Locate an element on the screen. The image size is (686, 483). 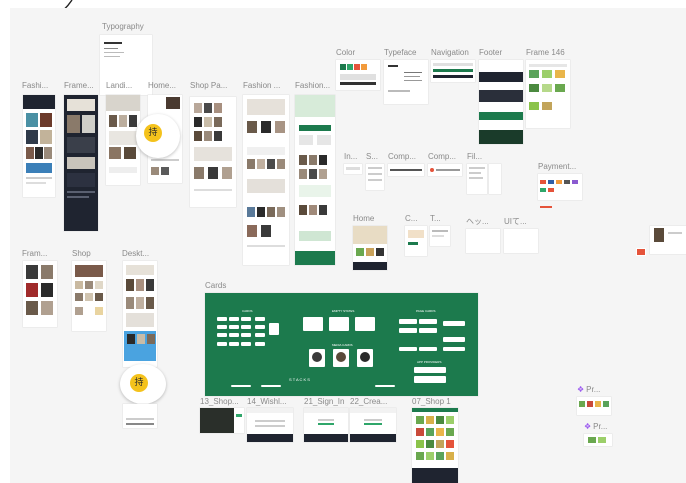
user-avatar-cursor-2: 持 is located at coordinates (143, 384).